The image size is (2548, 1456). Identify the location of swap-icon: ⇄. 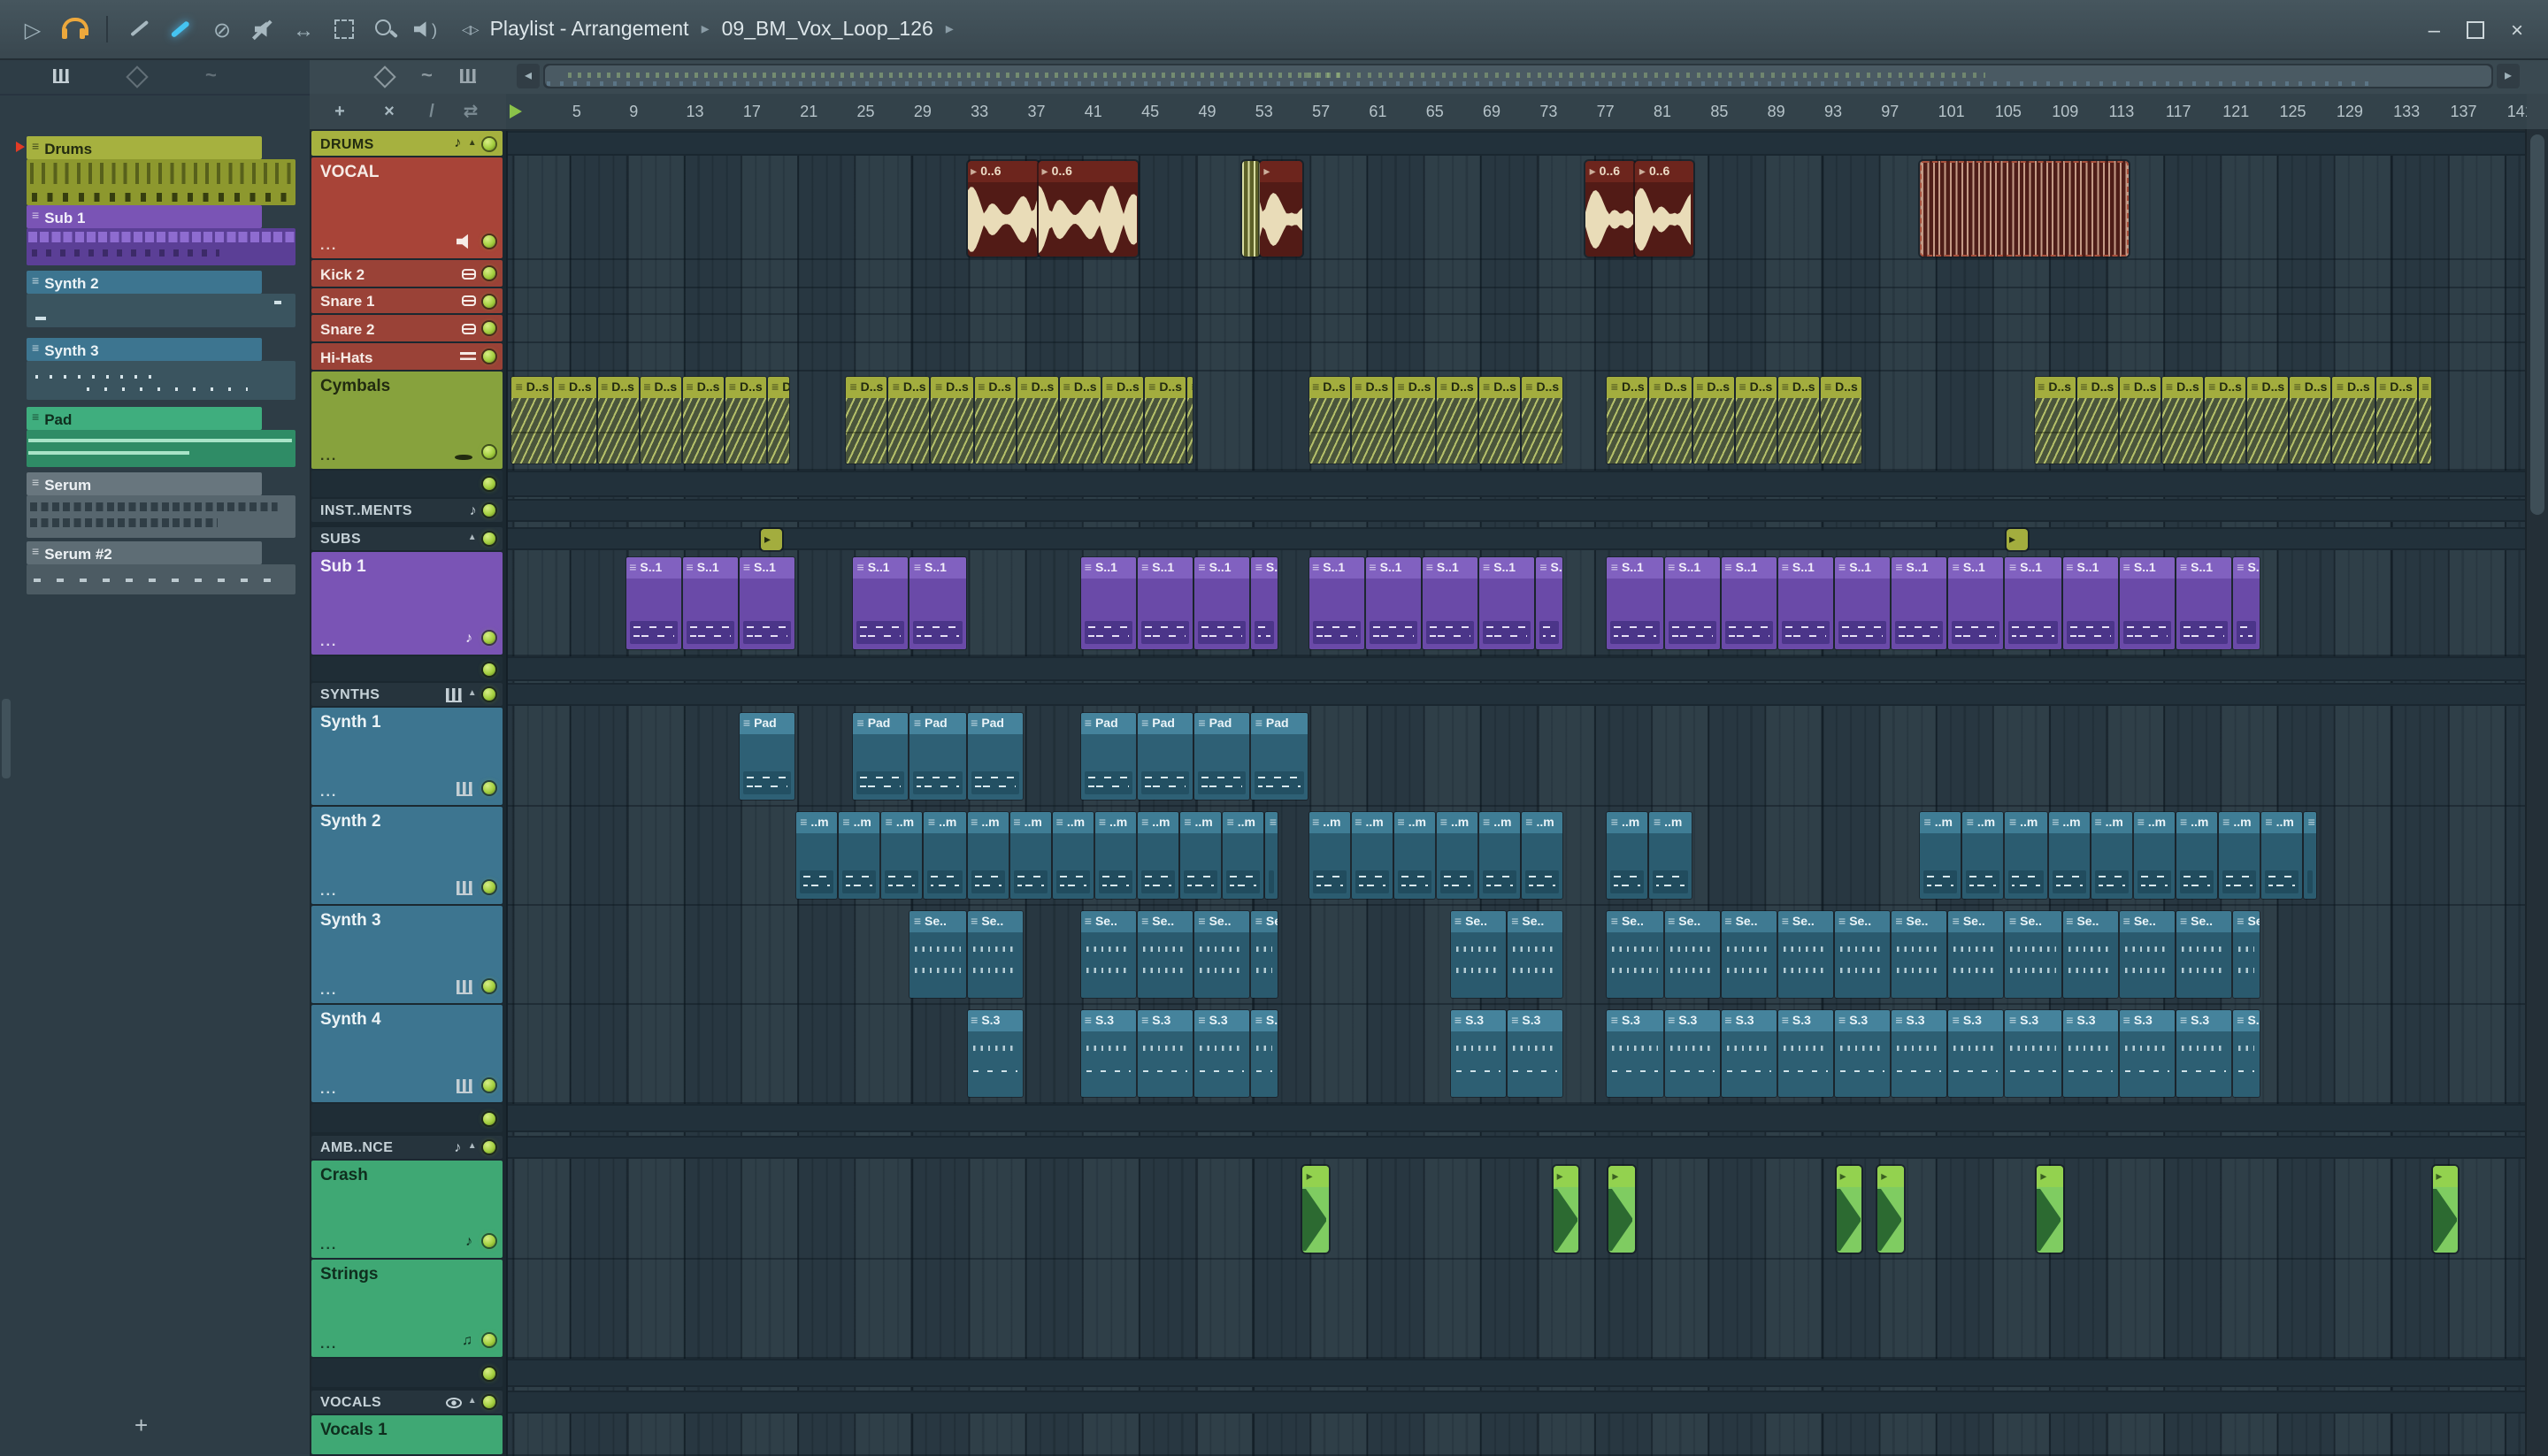
(471, 111).